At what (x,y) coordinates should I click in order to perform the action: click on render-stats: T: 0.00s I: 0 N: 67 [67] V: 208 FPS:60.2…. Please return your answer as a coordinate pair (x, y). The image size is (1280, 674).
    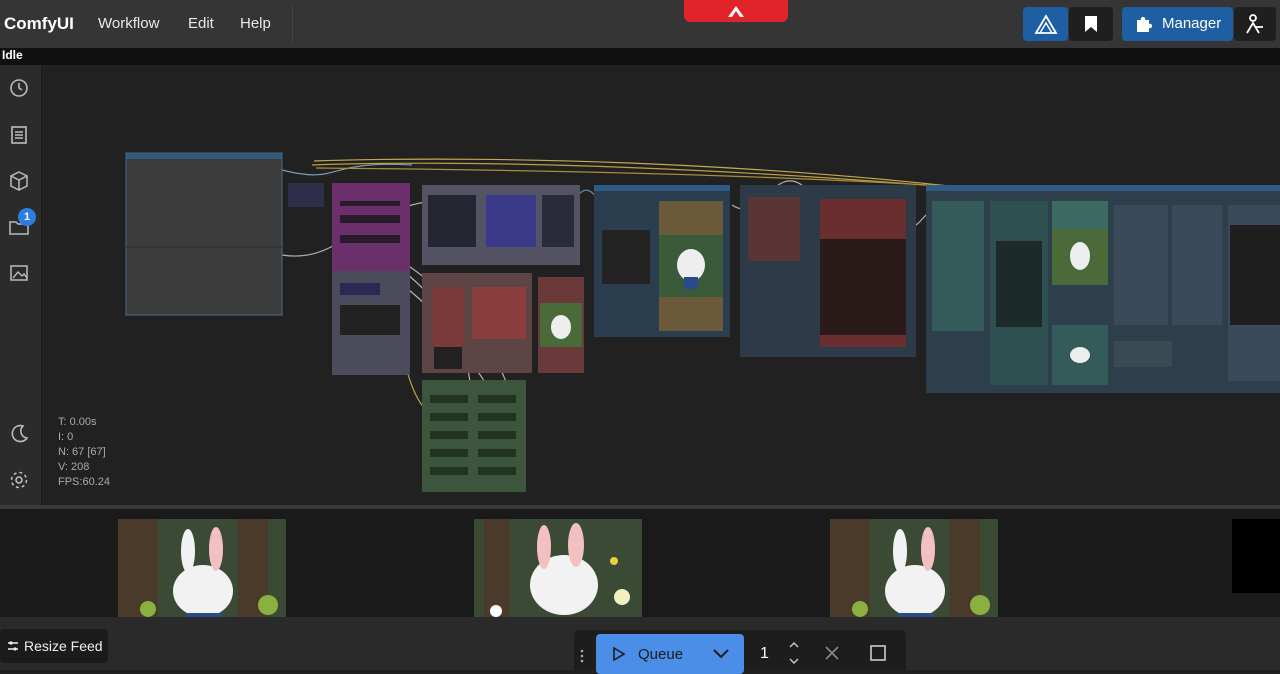
    Looking at the image, I should click on (84, 452).